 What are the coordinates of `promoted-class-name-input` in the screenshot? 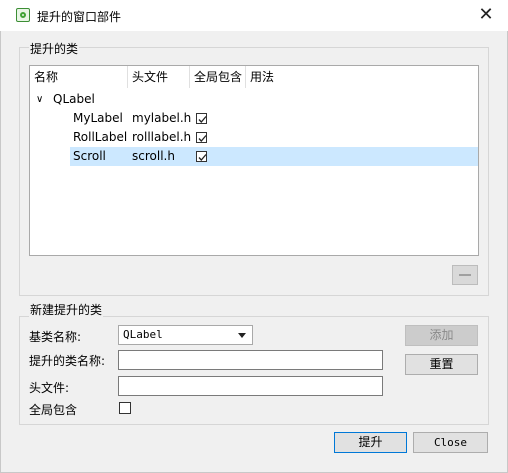 It's located at (250, 360).